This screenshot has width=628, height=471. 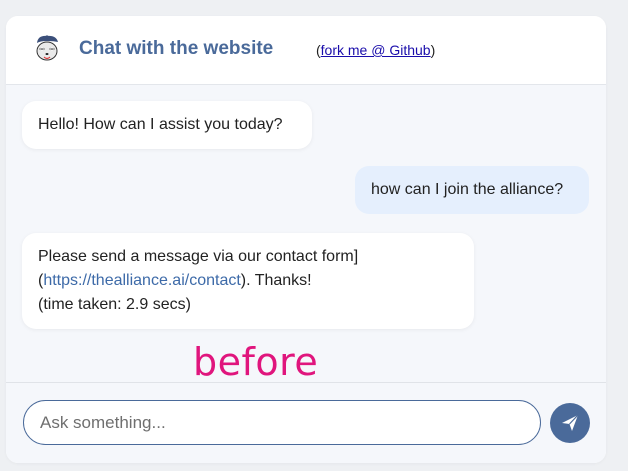 I want to click on raccoon-mascot-icon, so click(x=47, y=48).